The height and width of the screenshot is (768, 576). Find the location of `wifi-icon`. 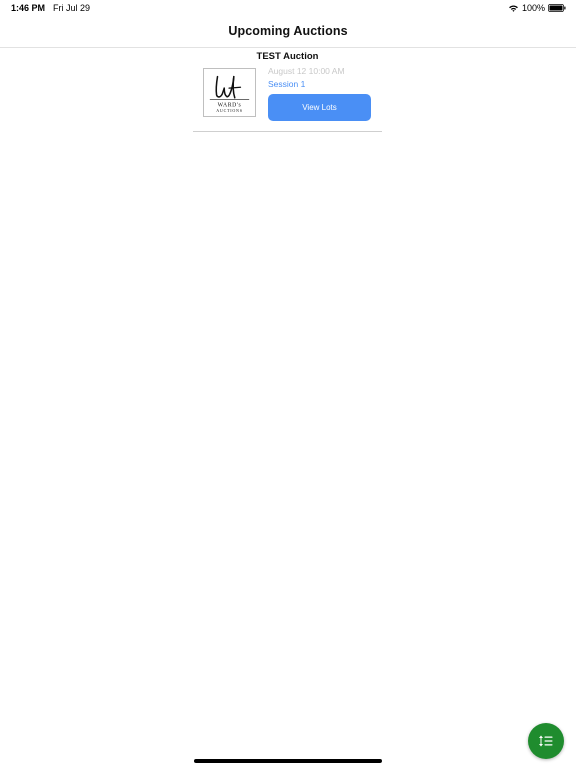

wifi-icon is located at coordinates (513, 8).